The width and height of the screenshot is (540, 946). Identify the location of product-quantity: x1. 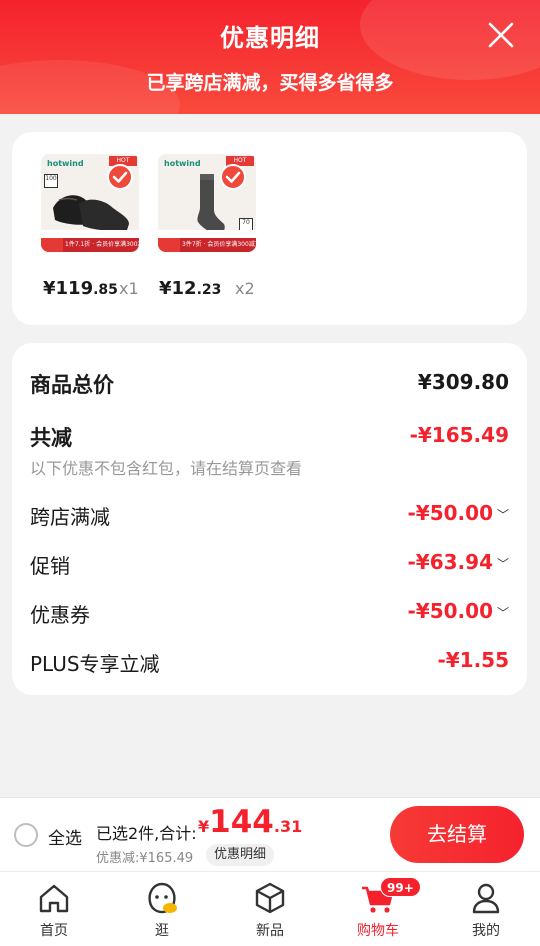
(129, 288).